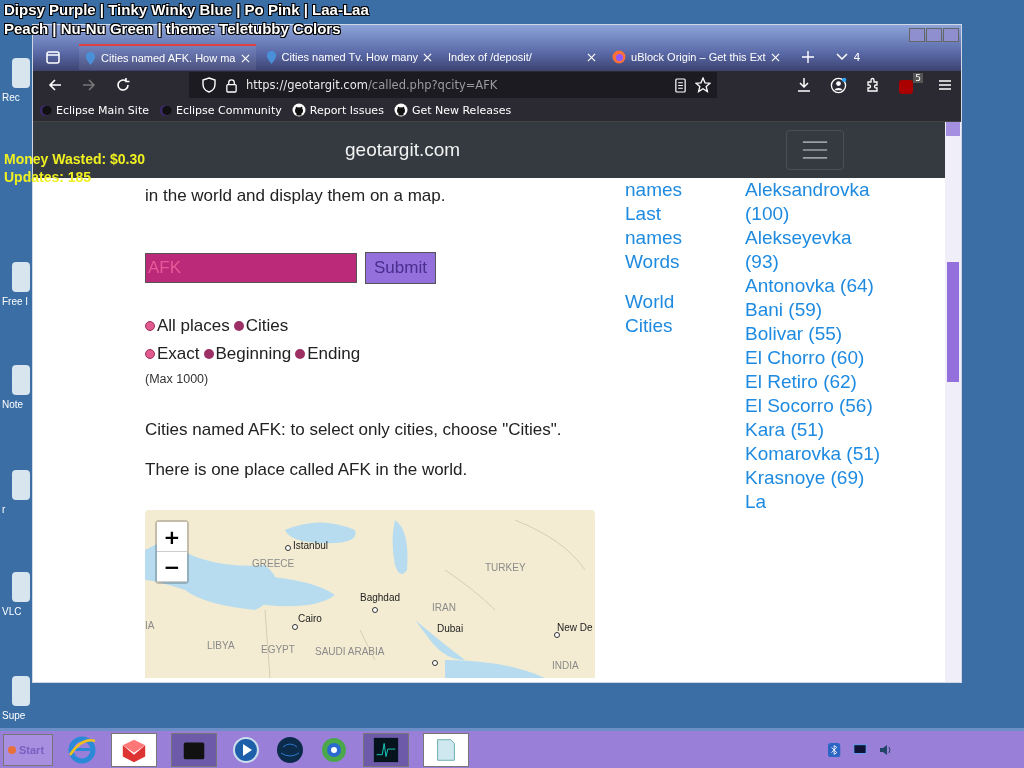 This screenshot has width=1024, height=768. What do you see at coordinates (337, 110) in the screenshot?
I see `bookmark-link: Report Issues` at bounding box center [337, 110].